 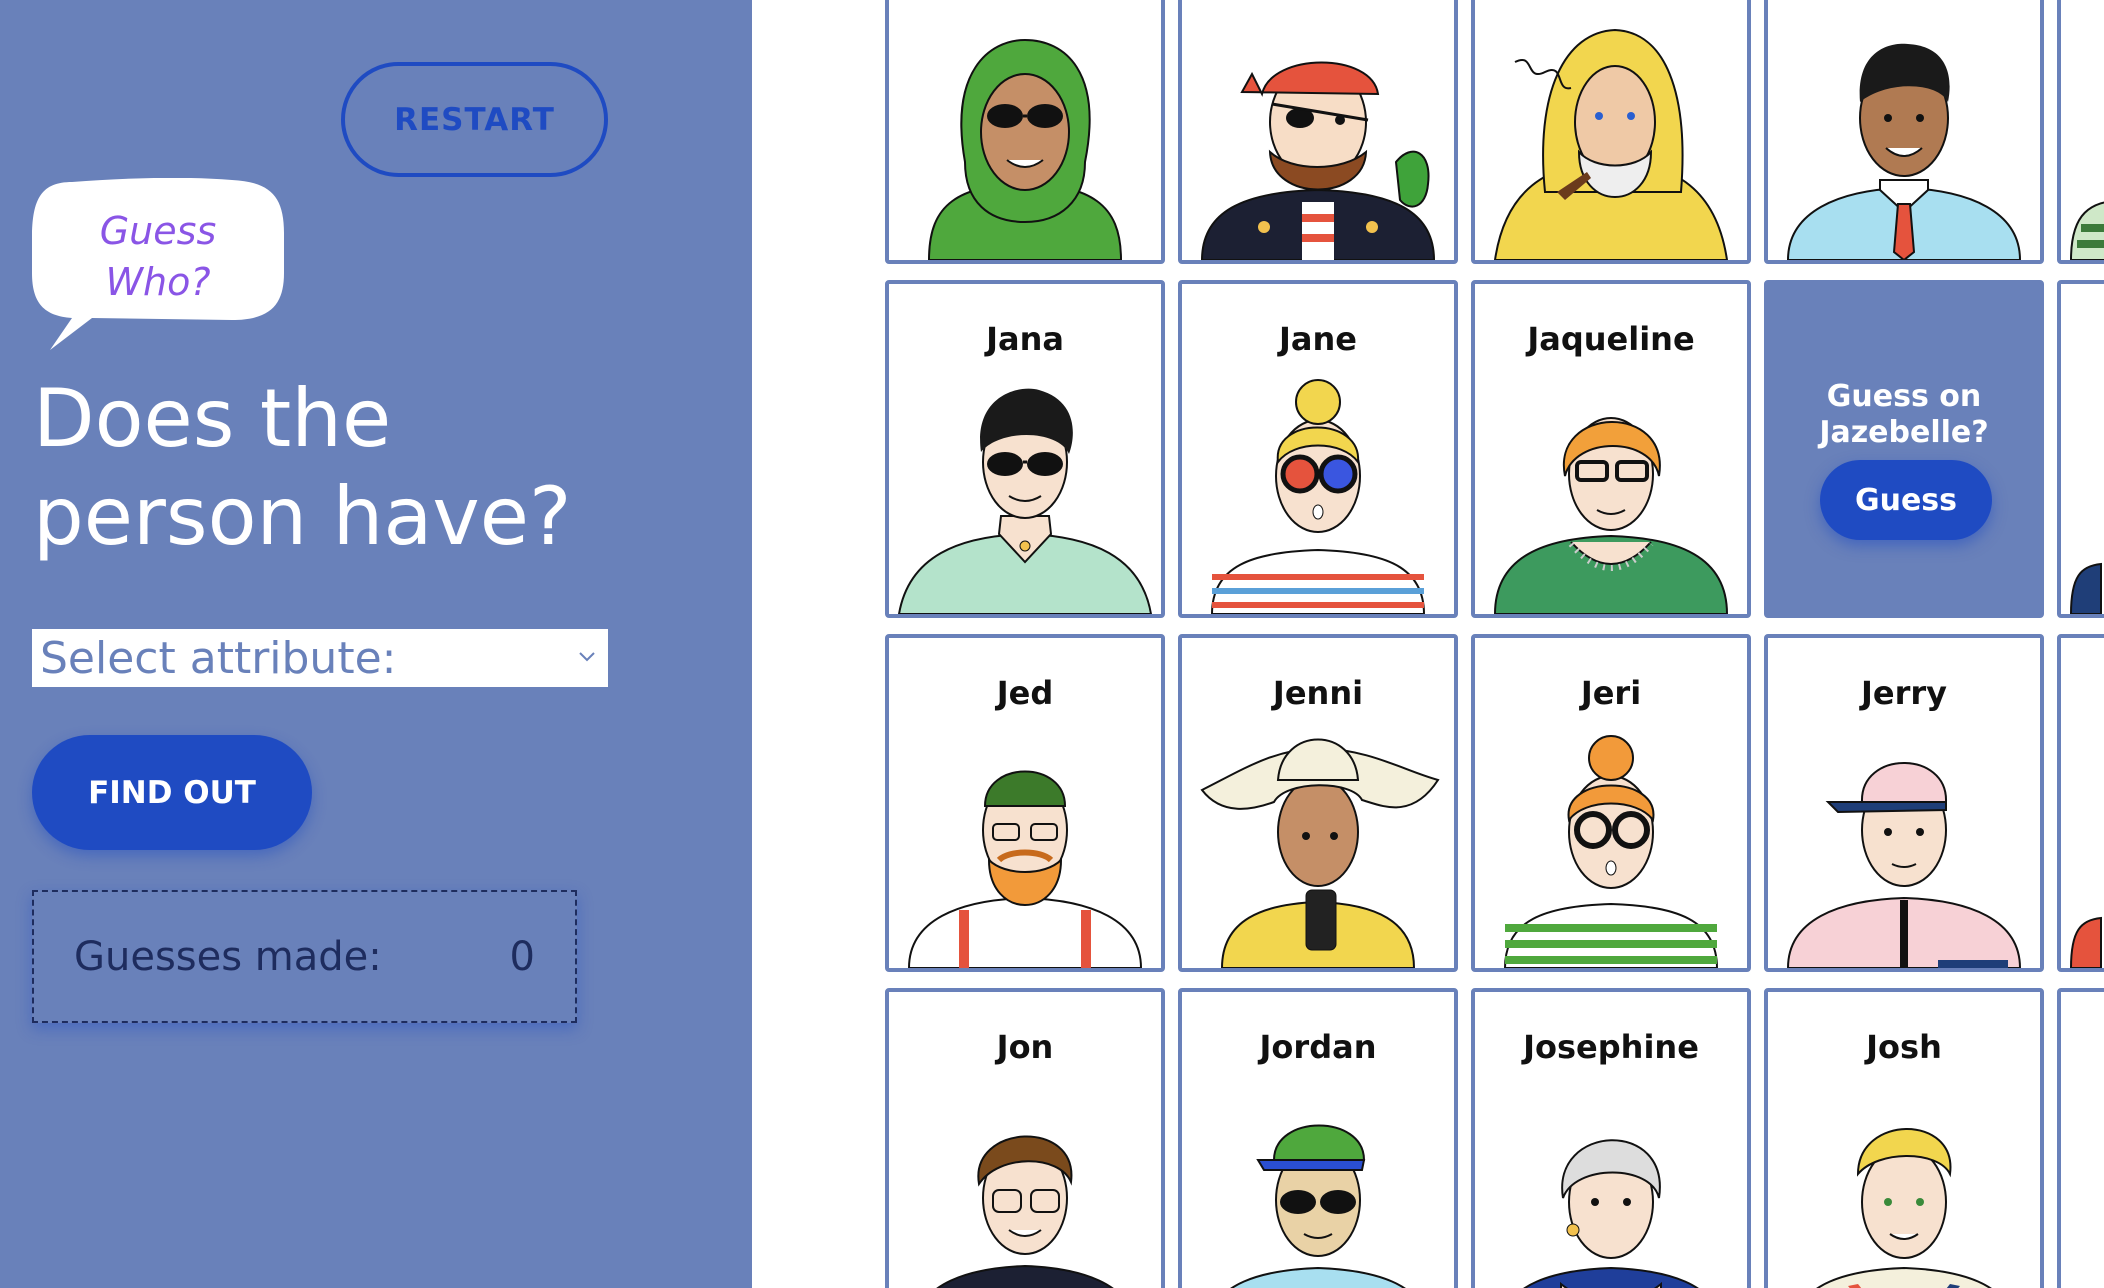 I want to click on restart-button: RESTART, so click(x=474, y=119).